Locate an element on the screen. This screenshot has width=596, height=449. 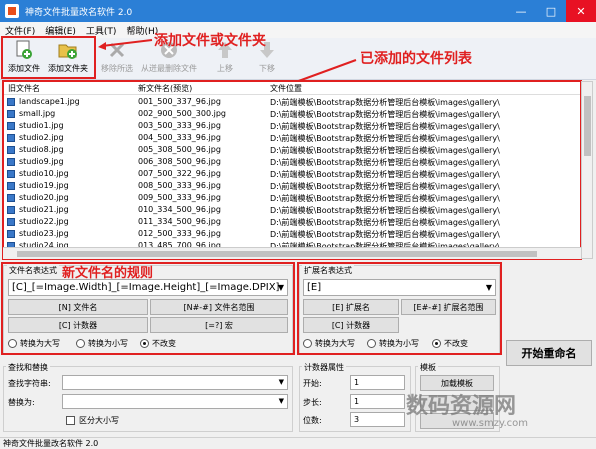
status-bar: 神奇文件批量改名软件 2.0 is located at coordinates (298, 443).